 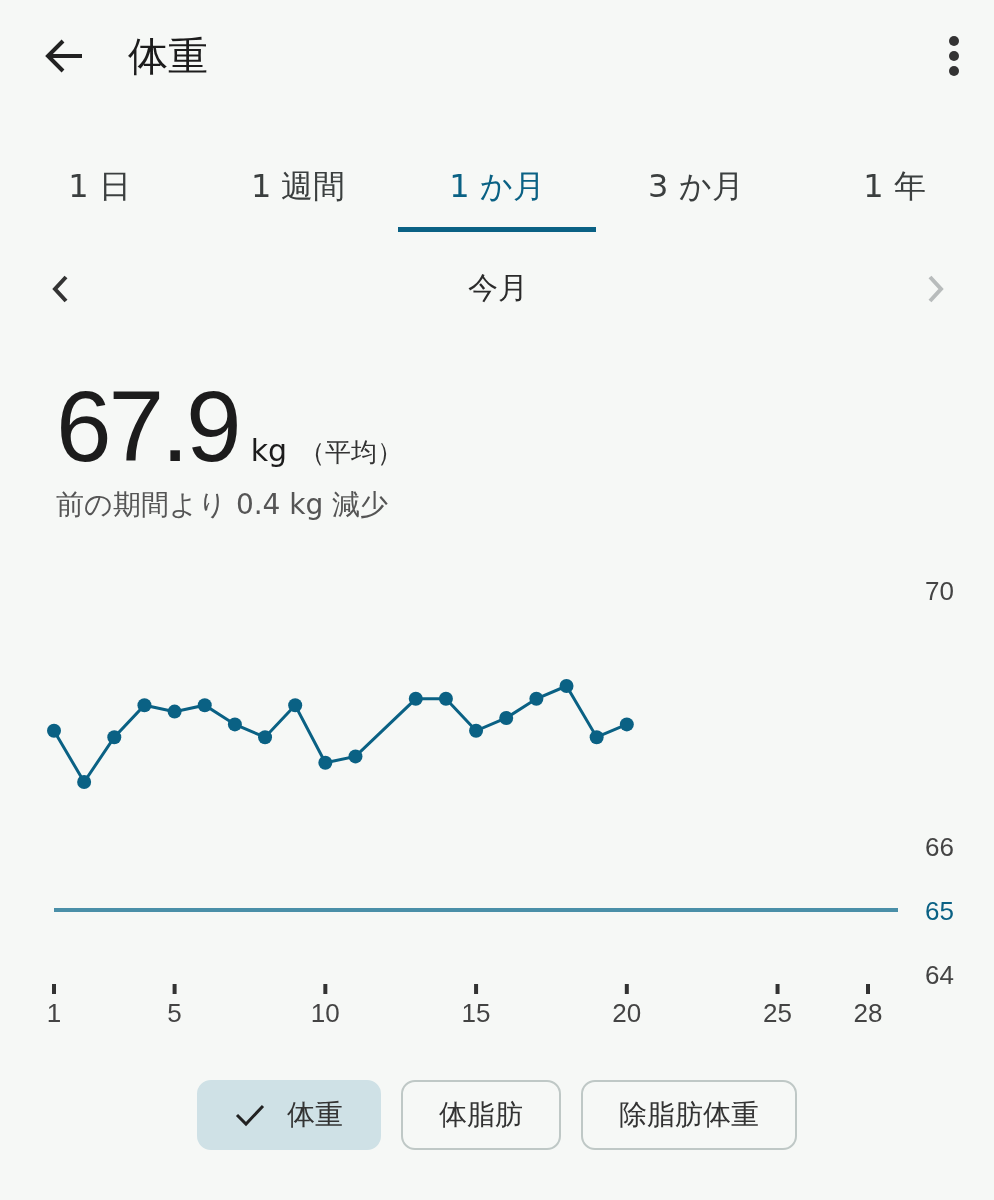 What do you see at coordinates (325, 1013) in the screenshot?
I see `x-axis-label: 10` at bounding box center [325, 1013].